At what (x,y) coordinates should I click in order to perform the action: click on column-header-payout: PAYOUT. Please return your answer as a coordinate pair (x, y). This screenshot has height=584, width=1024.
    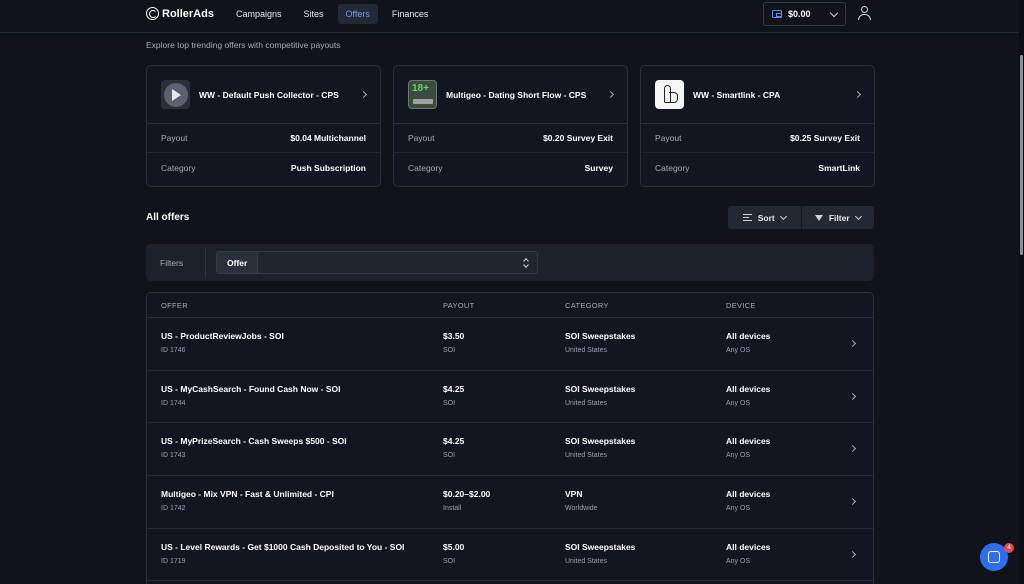
    Looking at the image, I should click on (459, 305).